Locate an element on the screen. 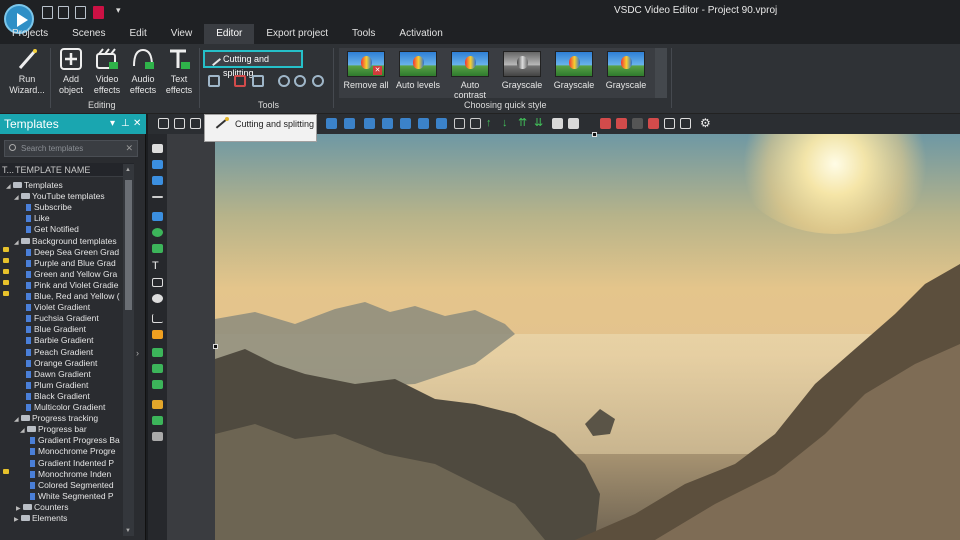 This screenshot has width=960, height=540. frame-icon is located at coordinates (685, 123).